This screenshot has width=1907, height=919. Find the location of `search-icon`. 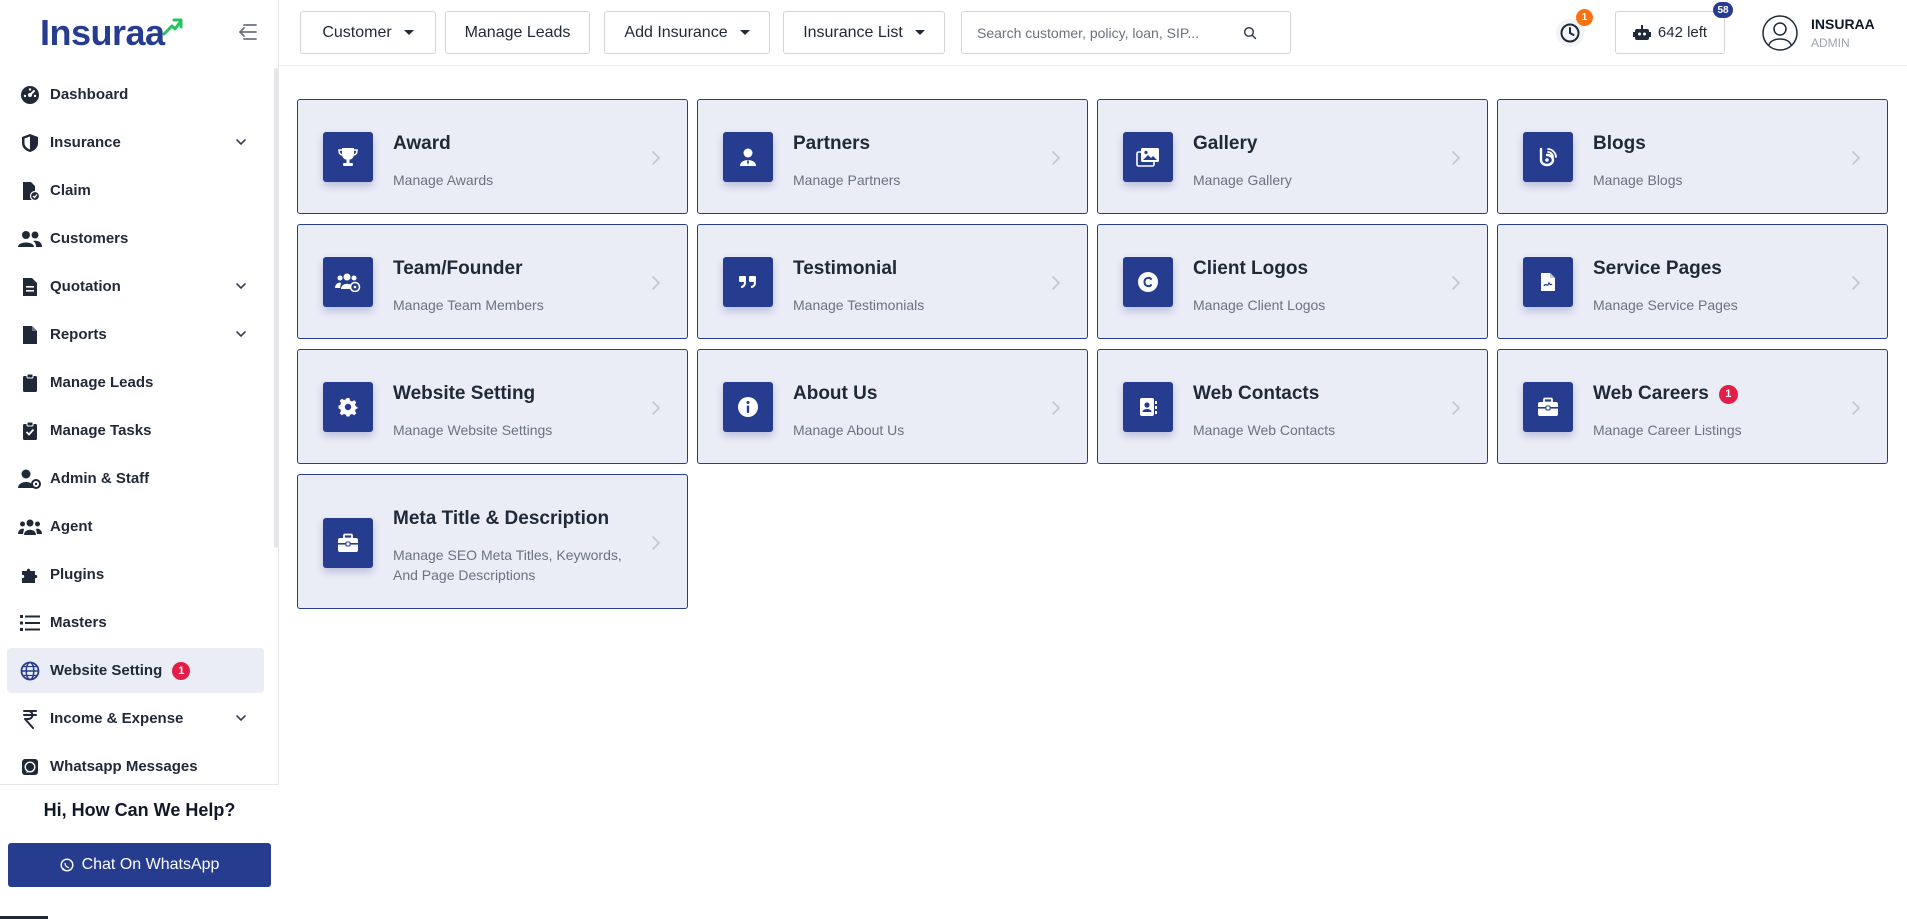

search-icon is located at coordinates (1250, 33).